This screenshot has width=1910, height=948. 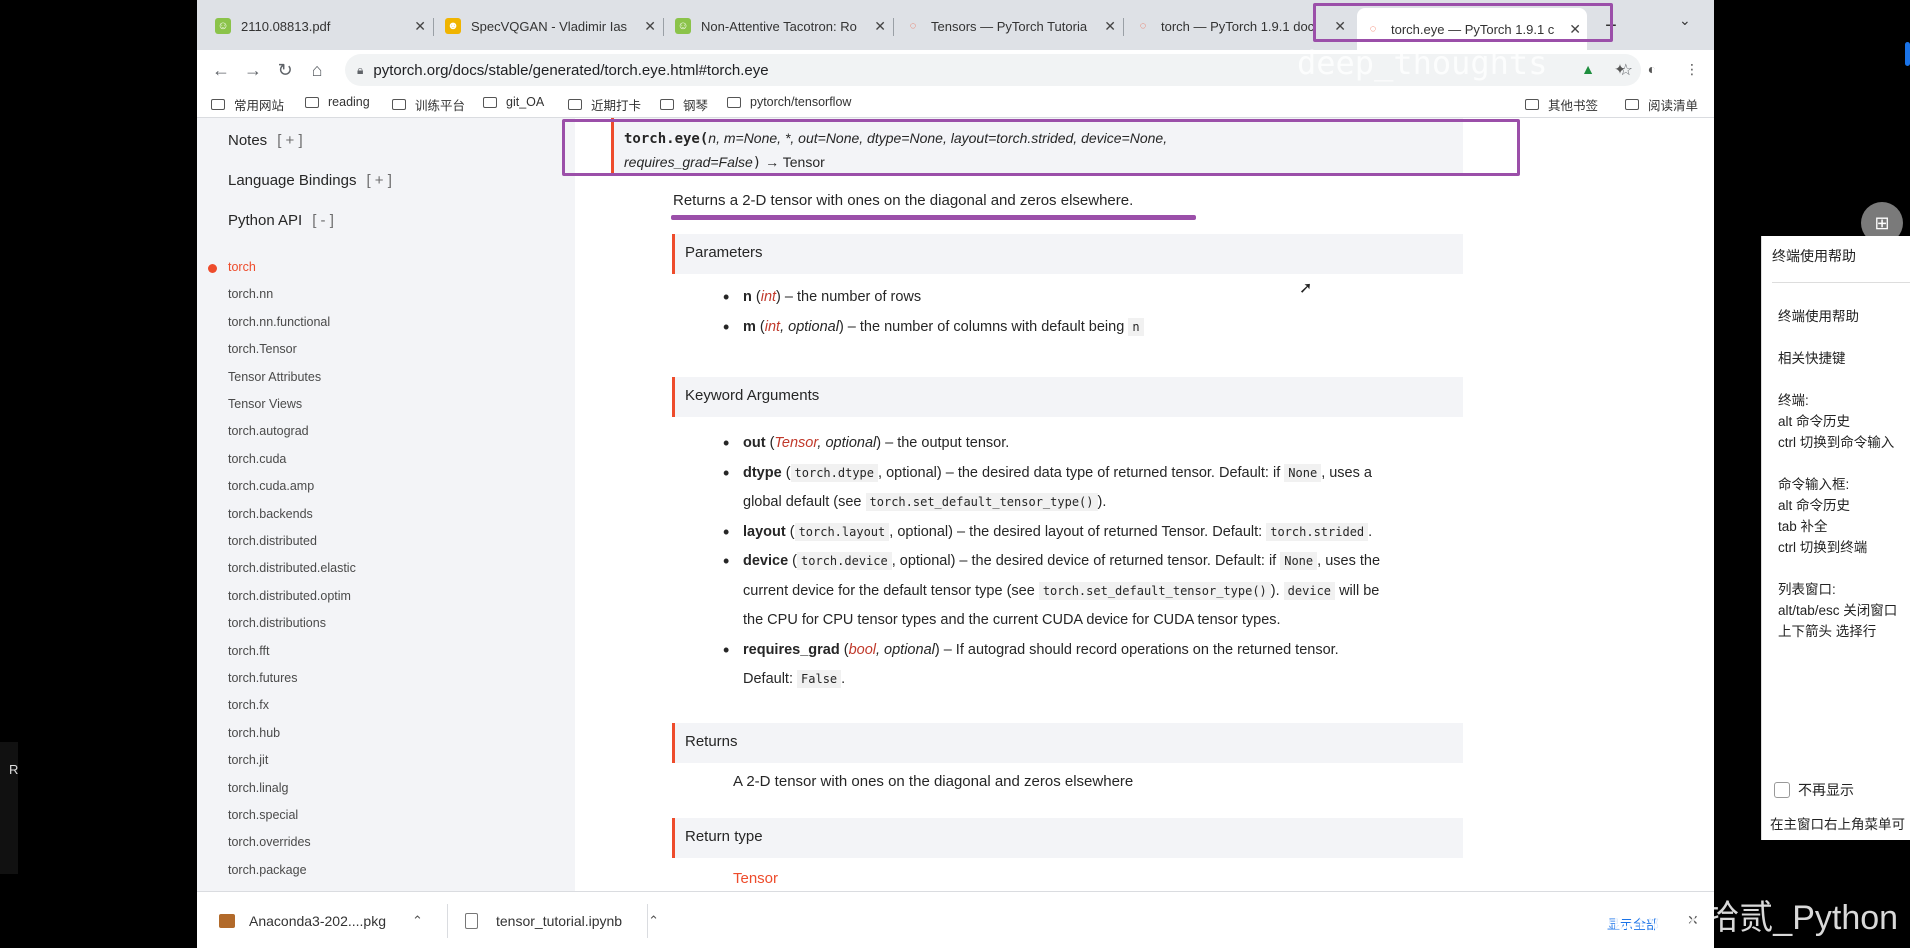 What do you see at coordinates (471, 921) in the screenshot?
I see `file-icon` at bounding box center [471, 921].